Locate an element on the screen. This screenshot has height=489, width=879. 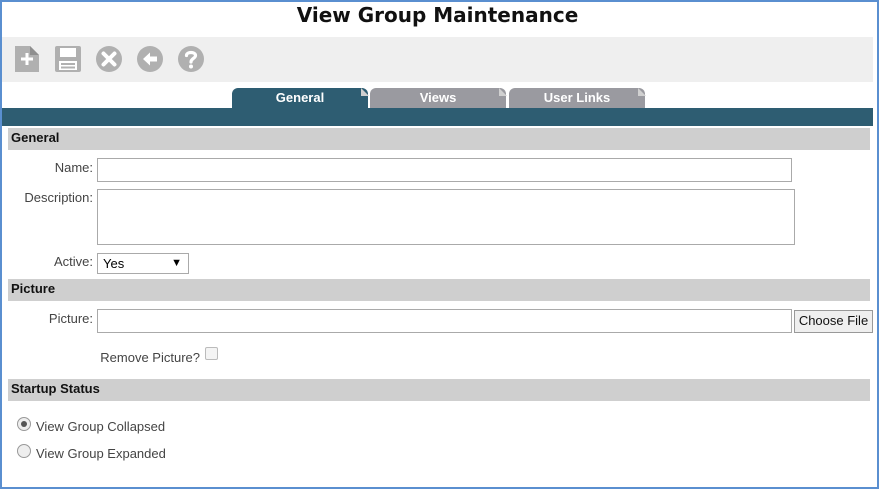
expanded-radio-label: View Group Expanded is located at coordinates (101, 453).